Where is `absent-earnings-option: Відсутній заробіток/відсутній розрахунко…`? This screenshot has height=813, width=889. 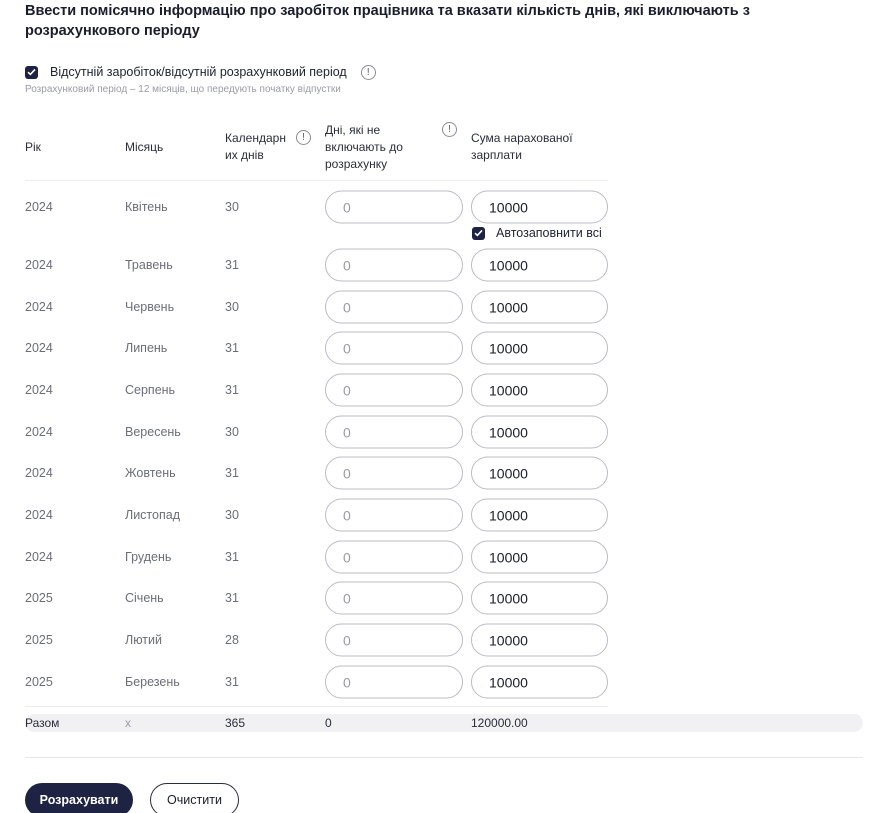
absent-earnings-option: Відсутній заробіток/відсутній розрахунко… is located at coordinates (200, 72).